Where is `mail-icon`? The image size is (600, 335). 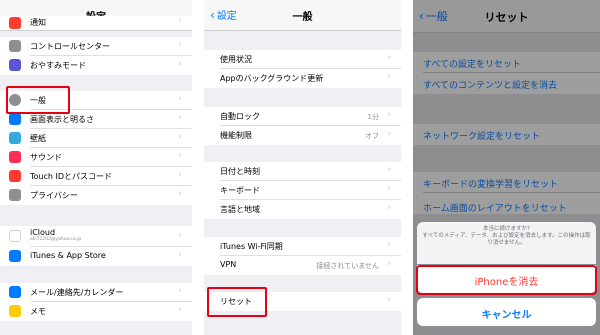 mail-icon is located at coordinates (15, 292).